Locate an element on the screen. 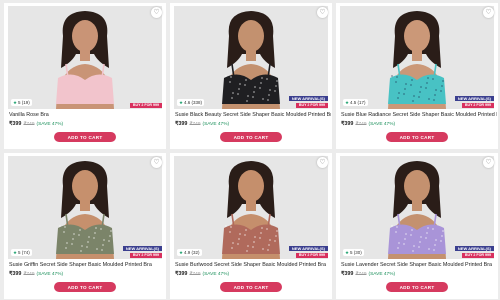  product-image: ★5 (30) NEW ARRIVAL(S) BUY 2 FOR 999 is located at coordinates (417, 207).